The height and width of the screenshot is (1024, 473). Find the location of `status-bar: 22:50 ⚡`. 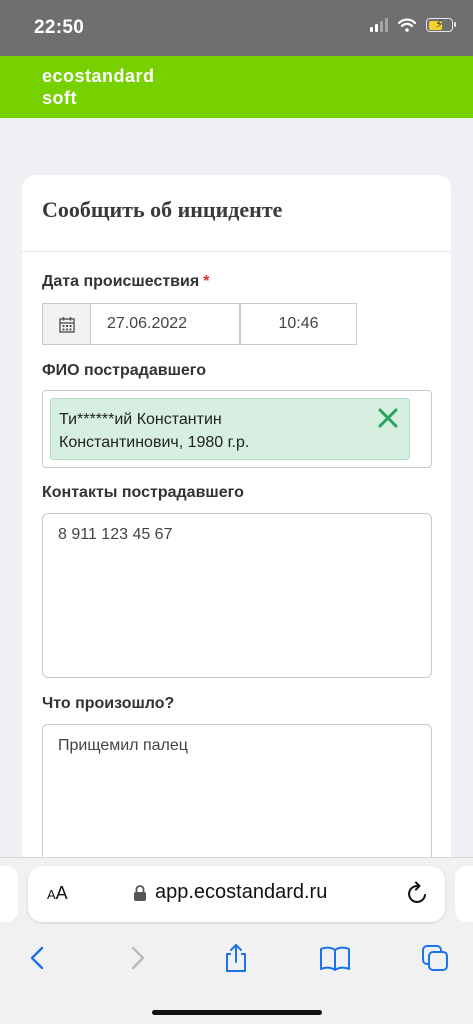

status-bar: 22:50 ⚡ is located at coordinates (236, 28).